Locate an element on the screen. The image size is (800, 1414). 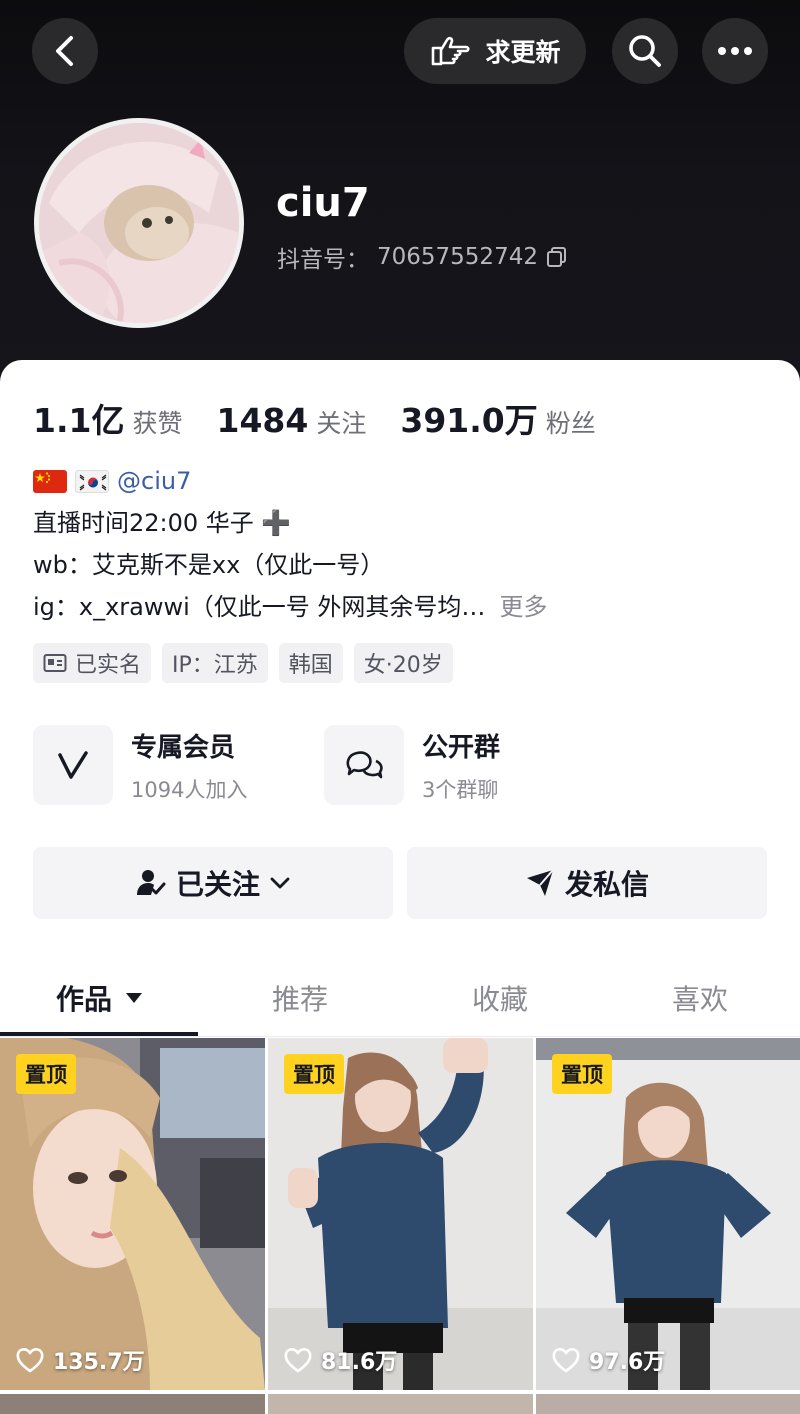
video-likes: 97.6万 is located at coordinates (608, 1360).